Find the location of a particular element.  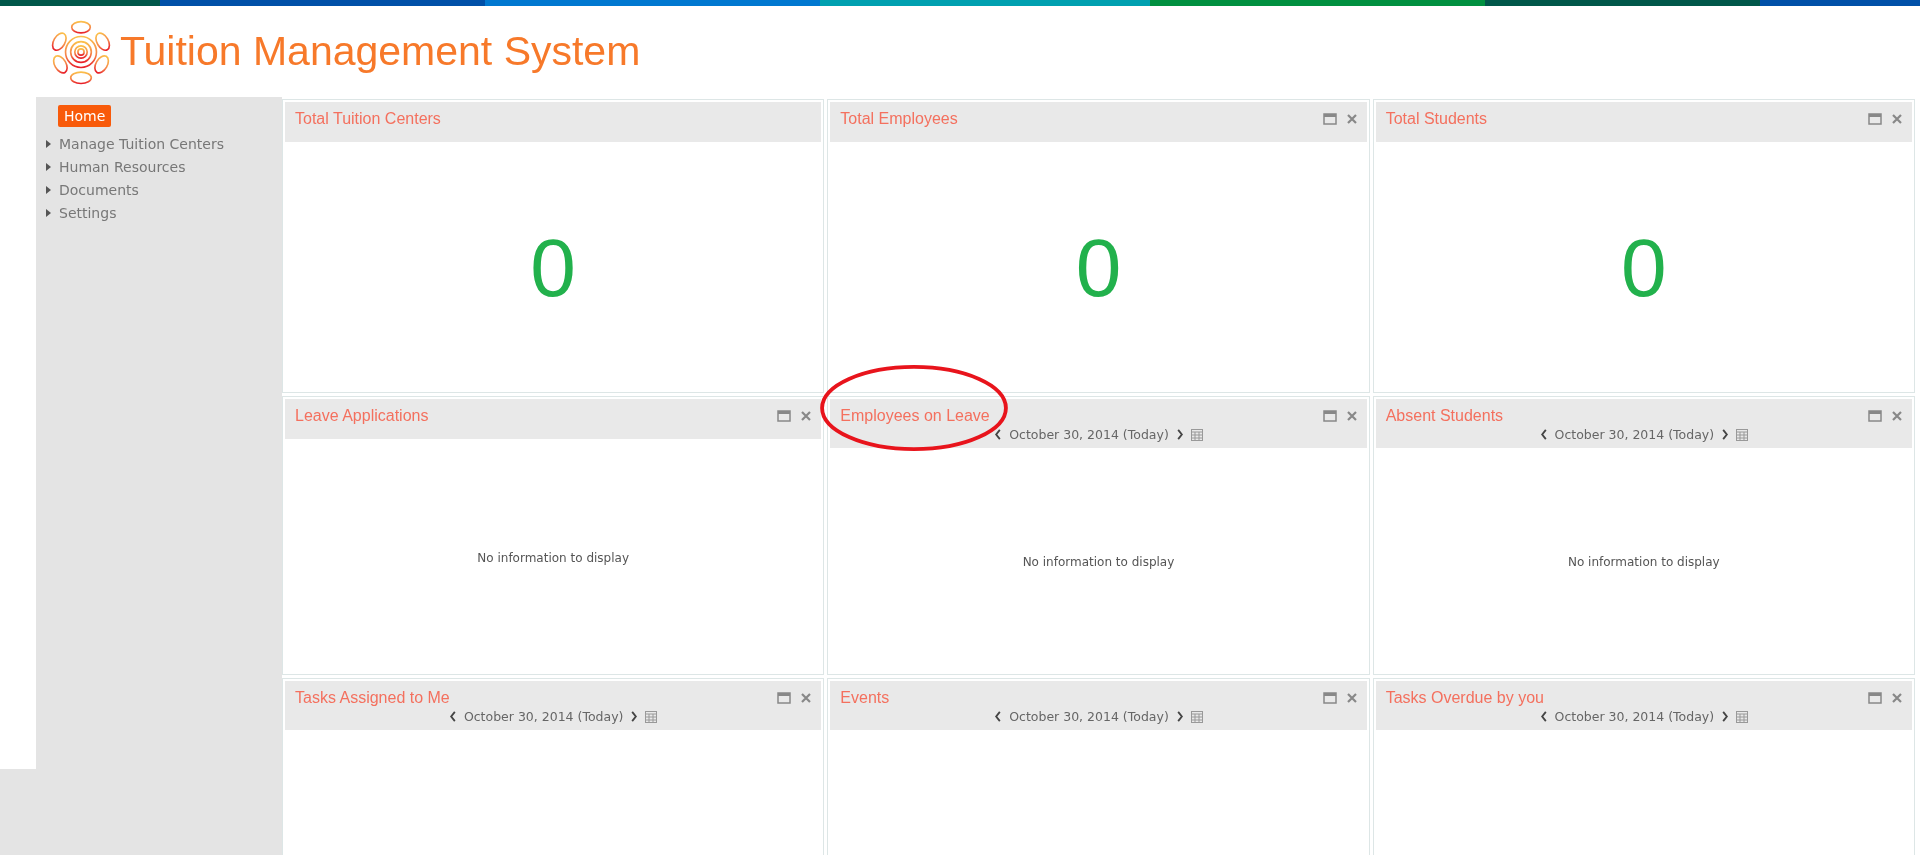

nav-item: Documents is located at coordinates (99, 190).